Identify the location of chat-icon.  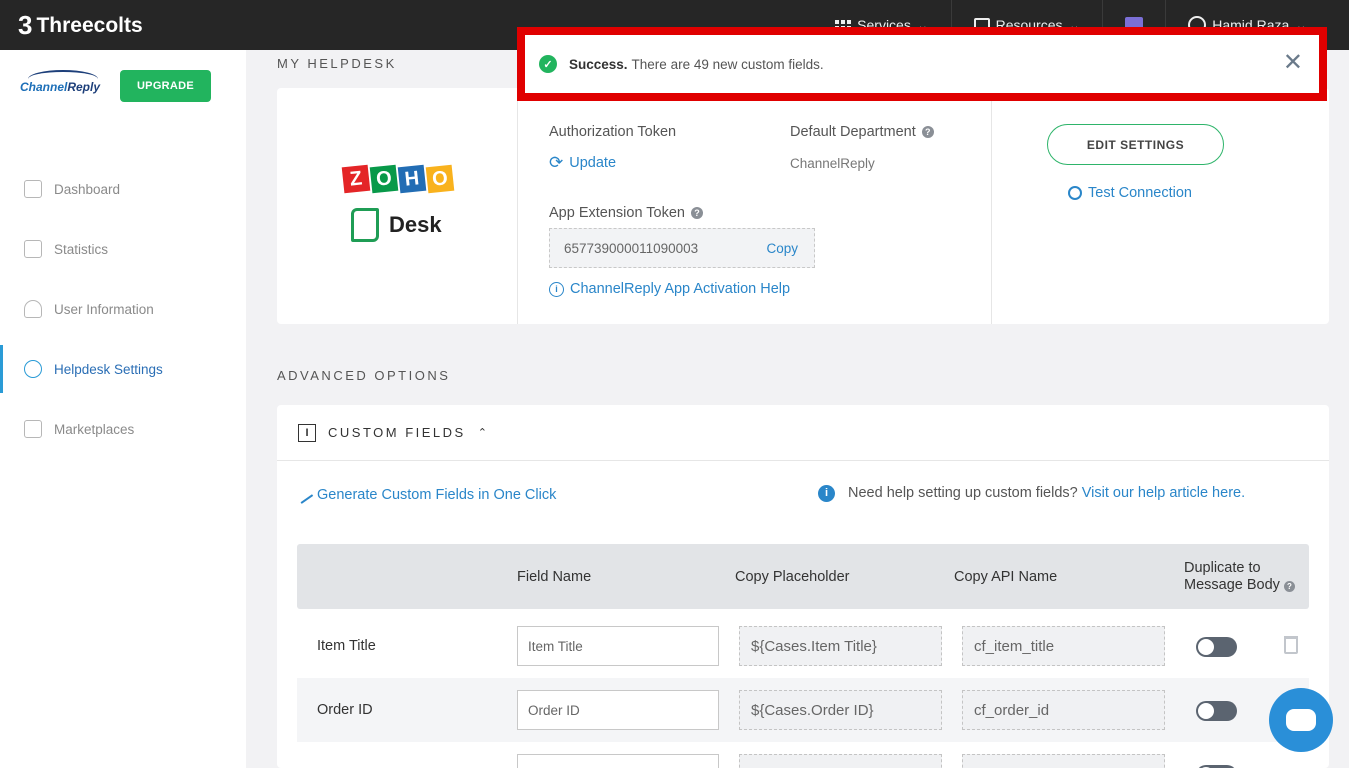
(1301, 720).